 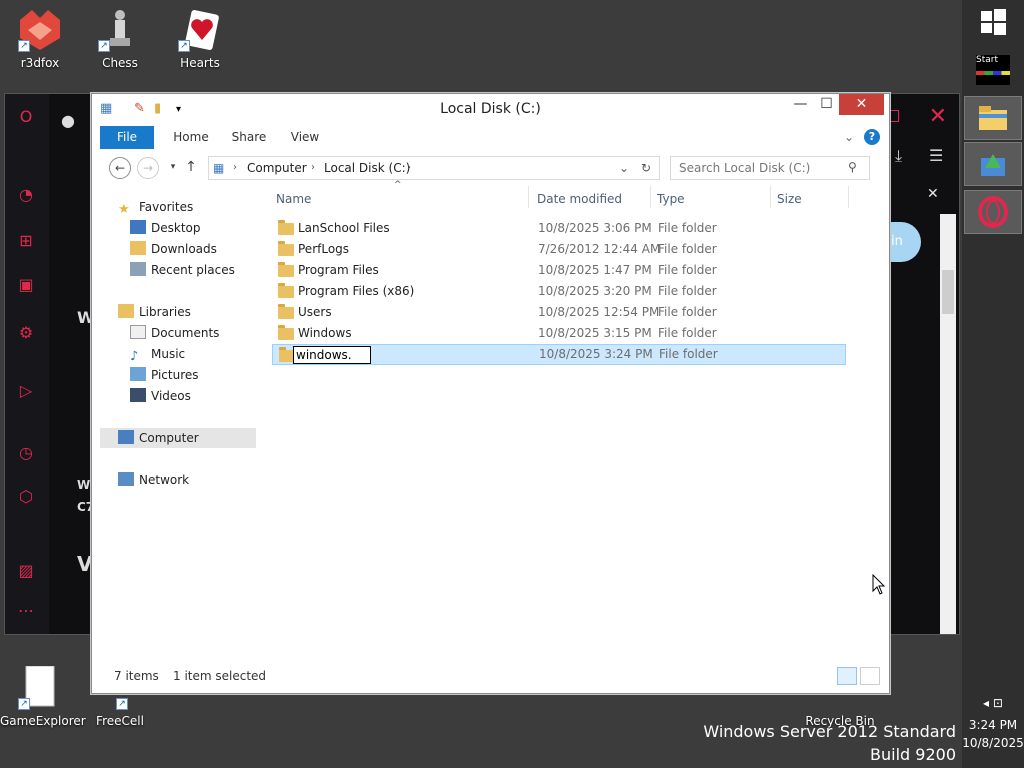 What do you see at coordinates (120, 39) in the screenshot?
I see `desktop-icon-chess: ↗ Chess` at bounding box center [120, 39].